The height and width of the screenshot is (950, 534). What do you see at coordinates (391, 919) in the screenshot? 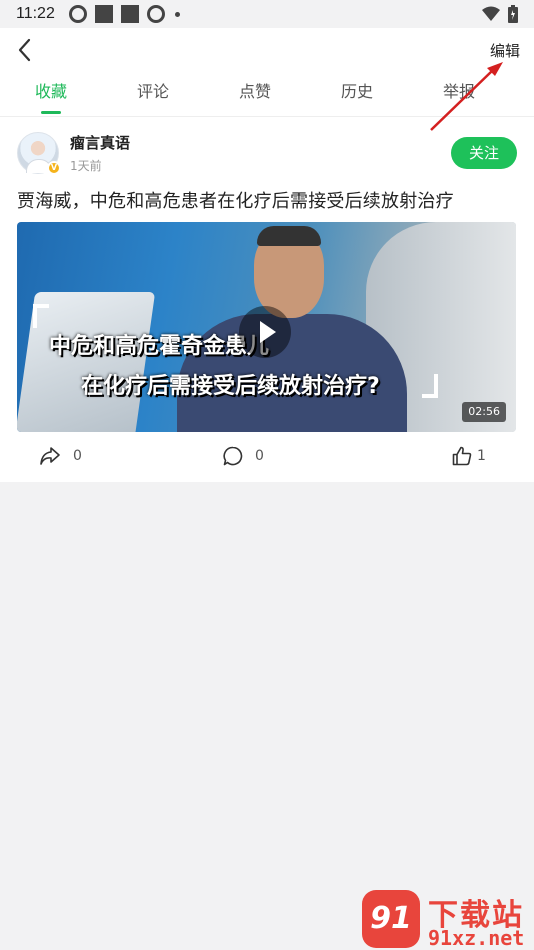
I see `watermark-logo: 91` at bounding box center [391, 919].